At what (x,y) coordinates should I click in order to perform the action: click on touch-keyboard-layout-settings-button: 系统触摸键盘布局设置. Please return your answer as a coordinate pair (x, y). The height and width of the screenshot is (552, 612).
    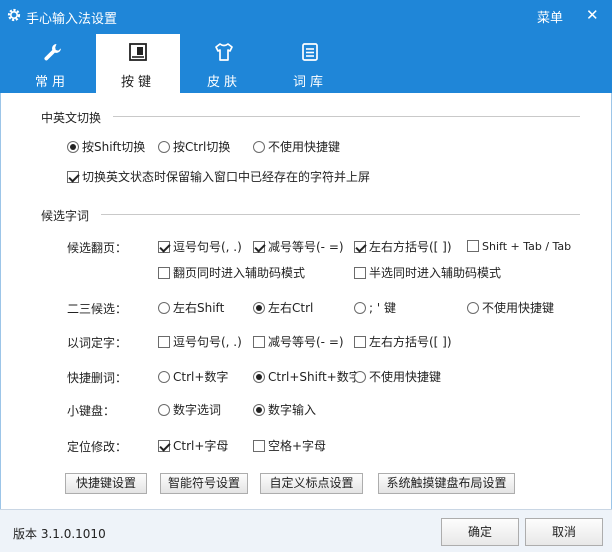
    Looking at the image, I should click on (446, 483).